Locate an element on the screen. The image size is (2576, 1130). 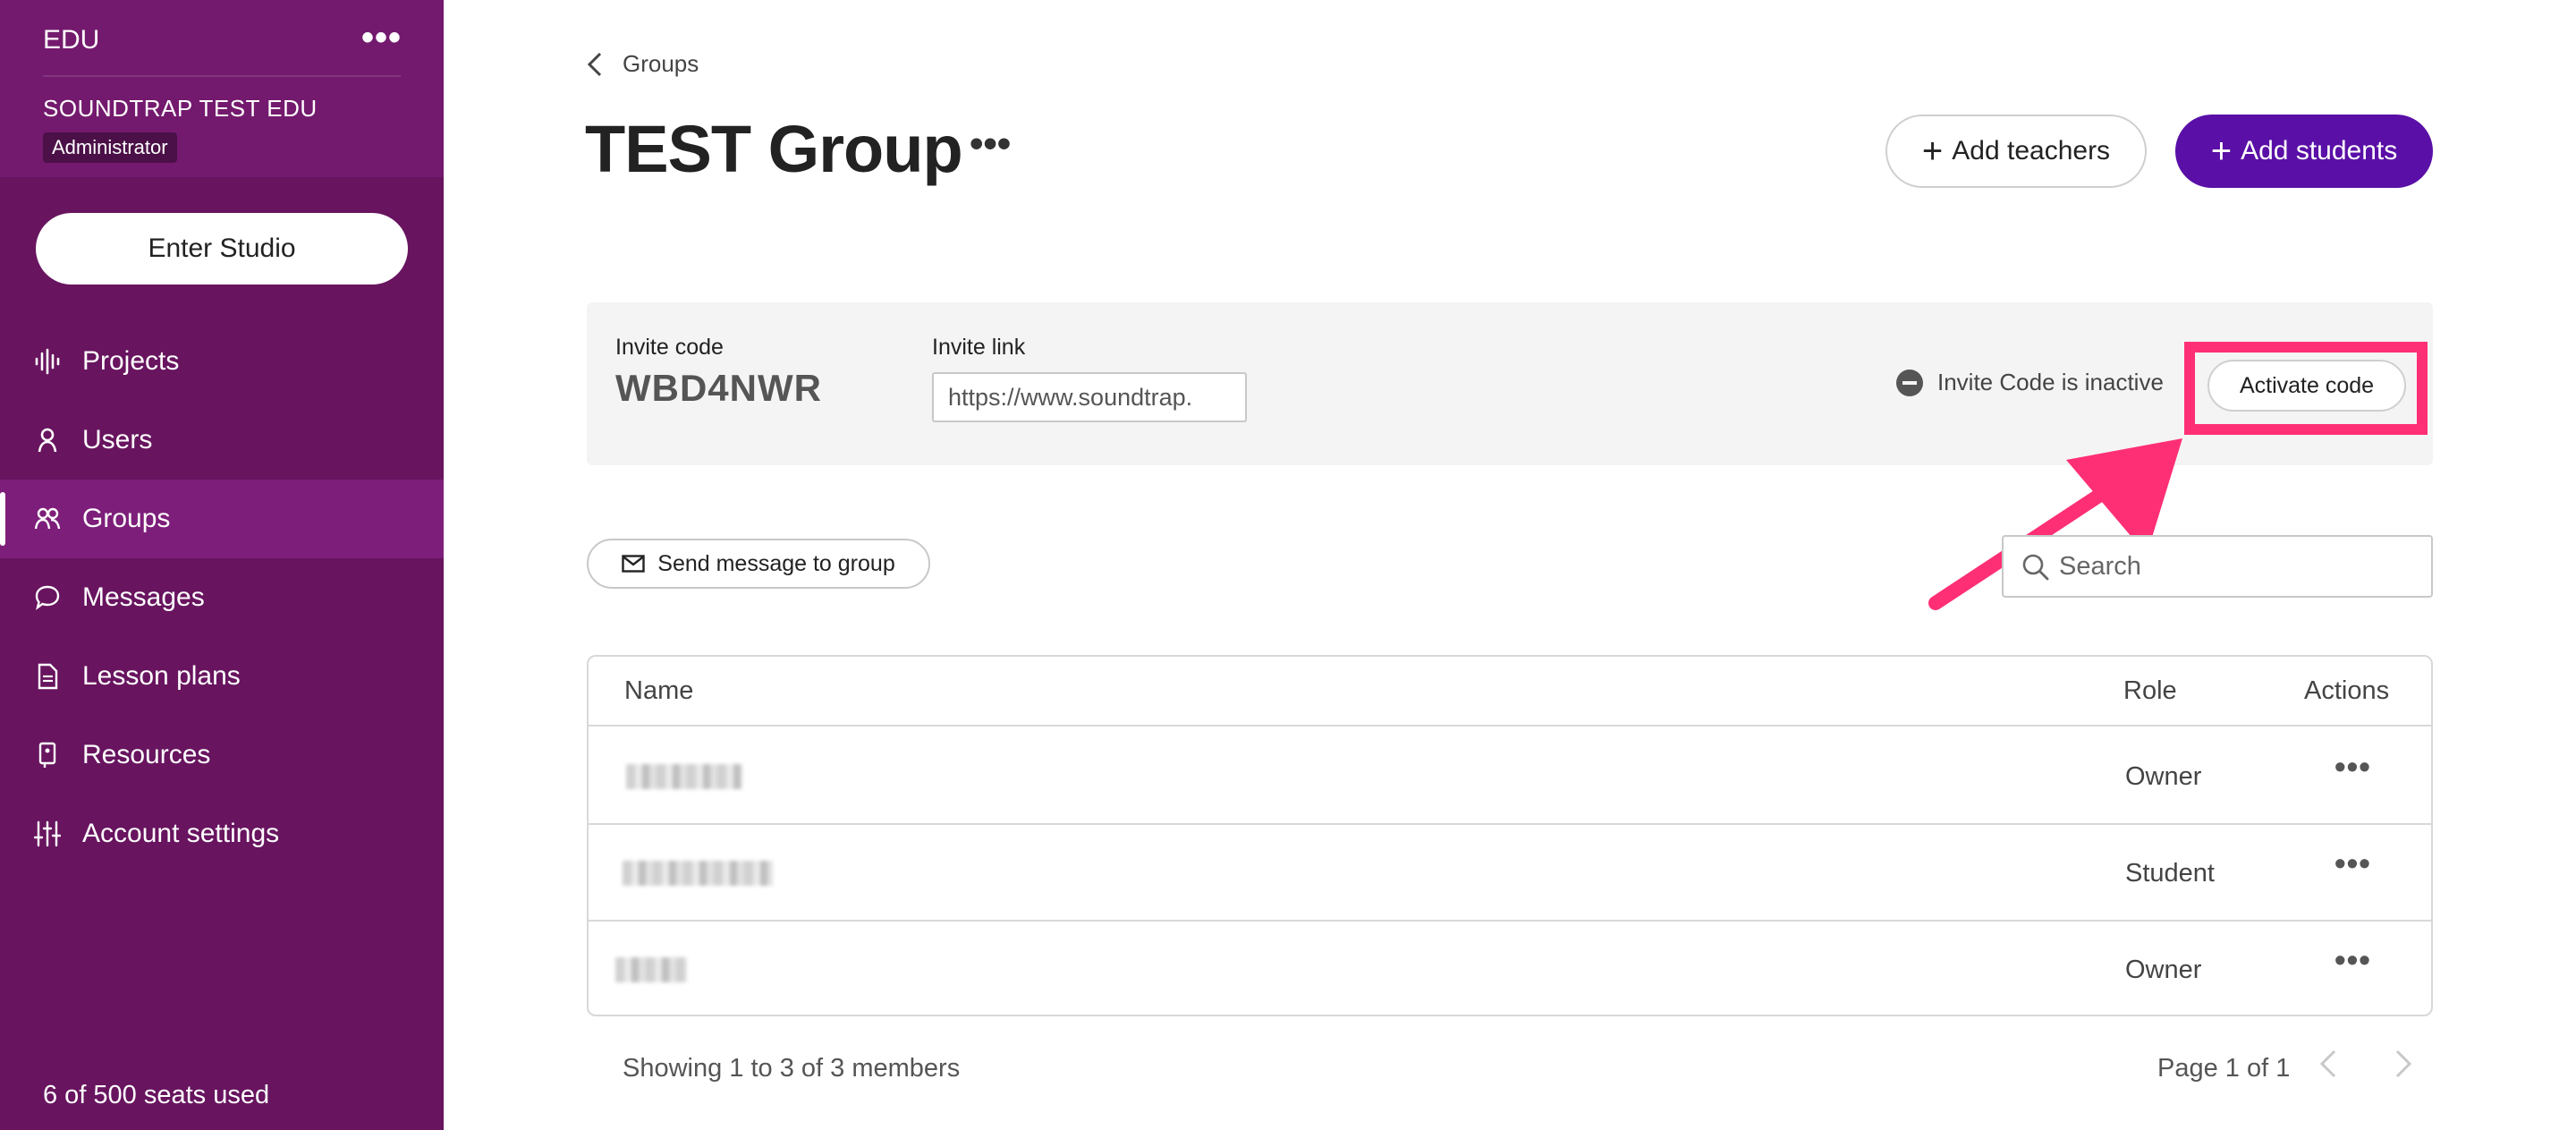
add-students-label: Add students is located at coordinates (2319, 151).